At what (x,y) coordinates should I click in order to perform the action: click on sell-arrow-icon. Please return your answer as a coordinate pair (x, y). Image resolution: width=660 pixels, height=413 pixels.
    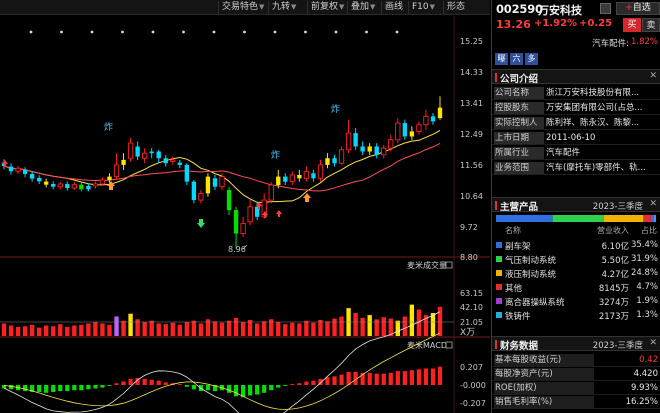
    Looking at the image, I should click on (201, 223).